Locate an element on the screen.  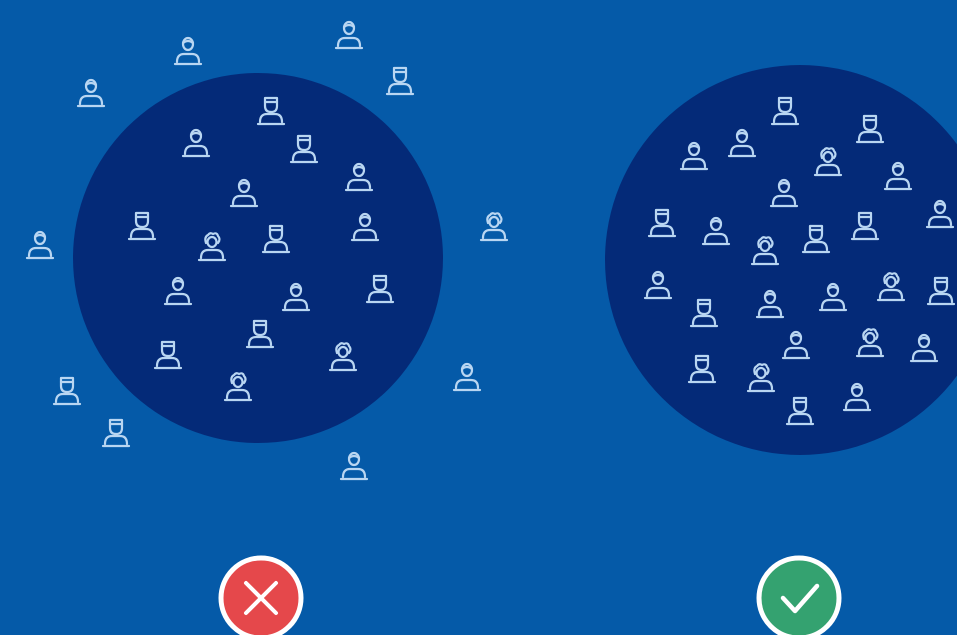
wrong-badge is located at coordinates (261, 595).